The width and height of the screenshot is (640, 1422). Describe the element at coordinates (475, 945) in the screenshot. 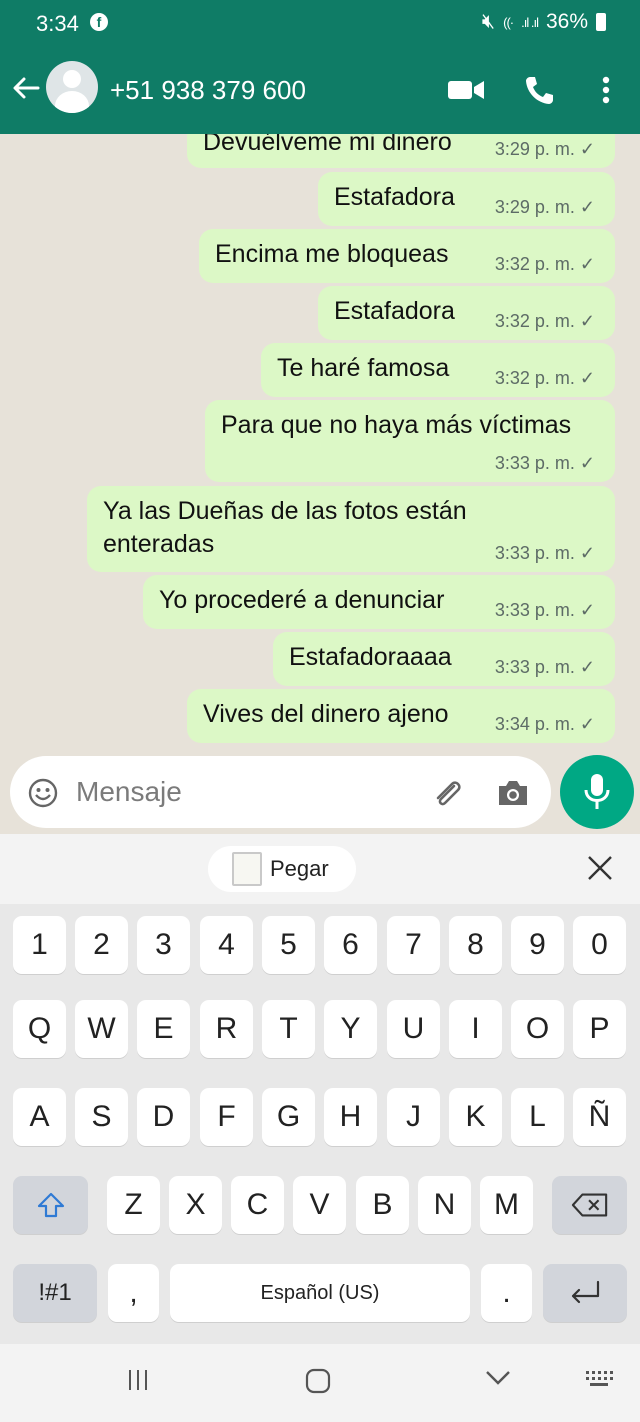

I see `key: 8` at that location.